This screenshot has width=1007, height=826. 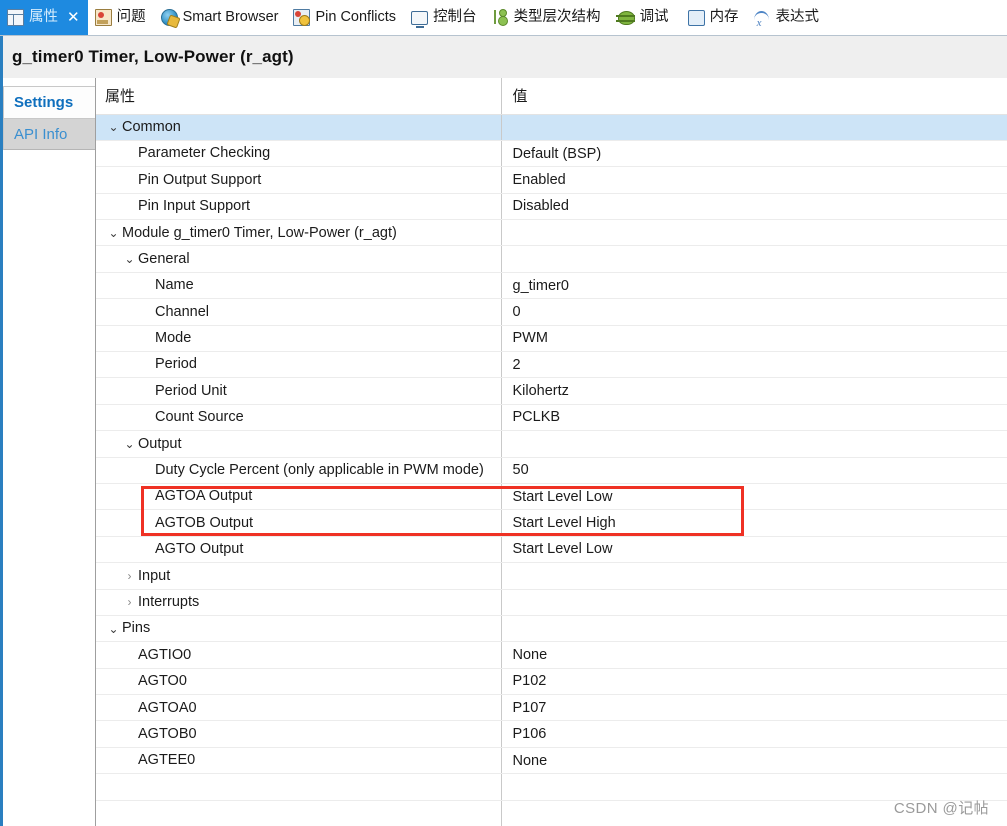 I want to click on value-cell: 0, so click(x=753, y=312).